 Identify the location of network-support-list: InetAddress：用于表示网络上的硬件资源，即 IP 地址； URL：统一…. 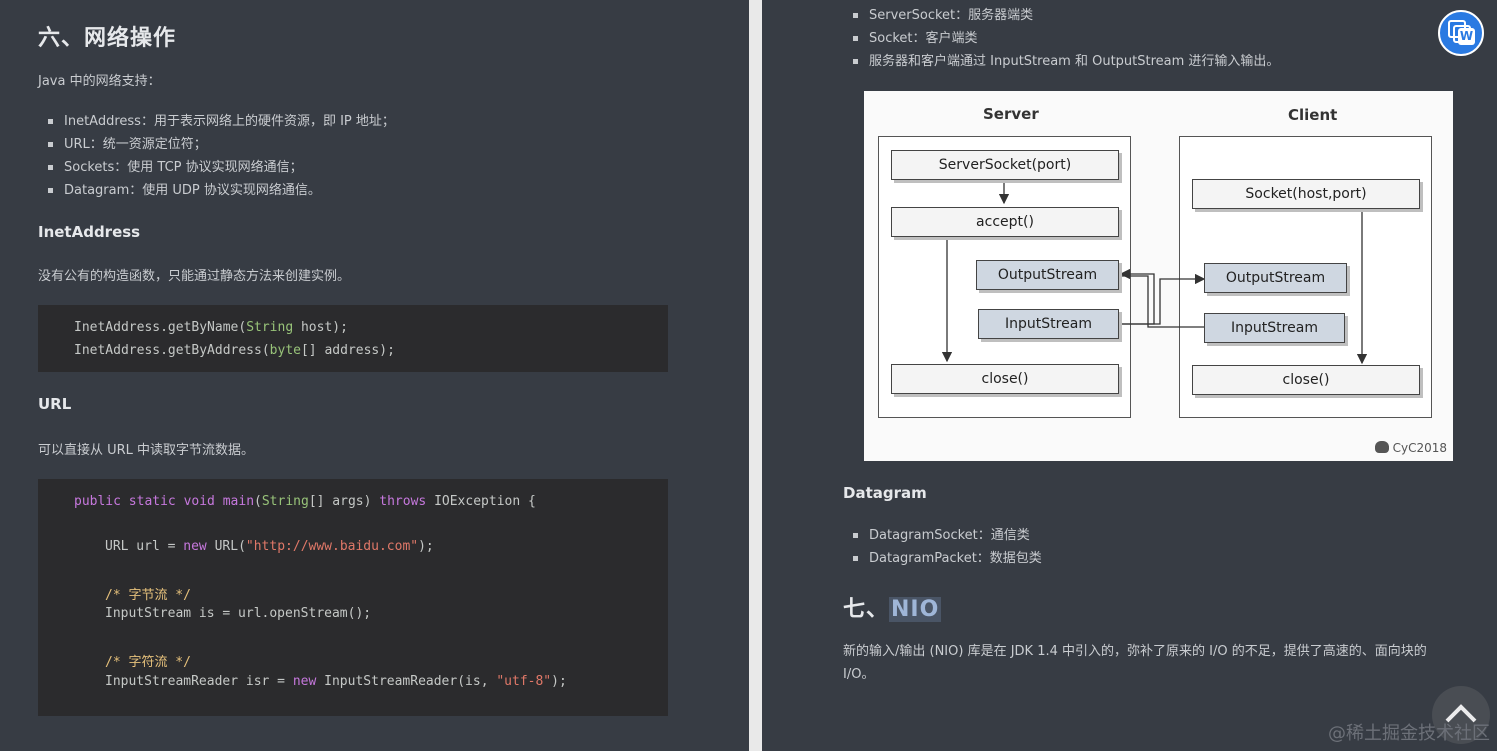
(216, 156).